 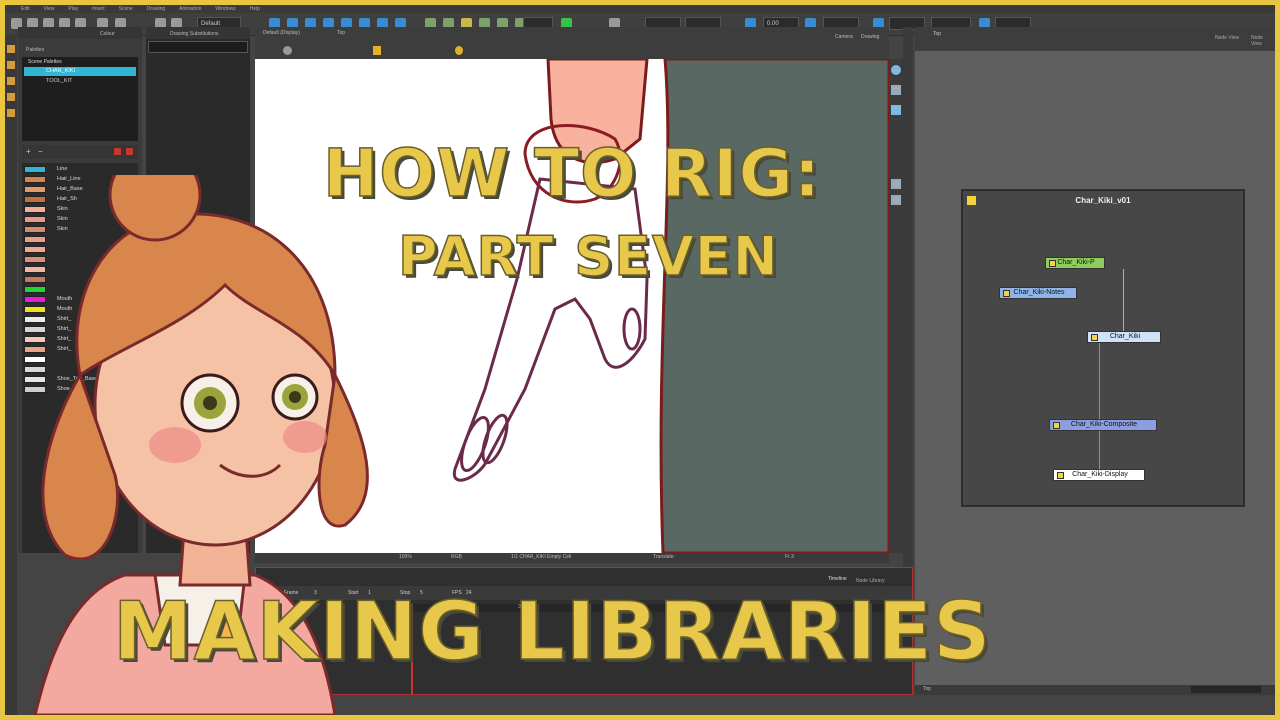 What do you see at coordinates (541, 557) in the screenshot?
I see `status-text: 1/1 CHAR_KIKI Empty Cell` at bounding box center [541, 557].